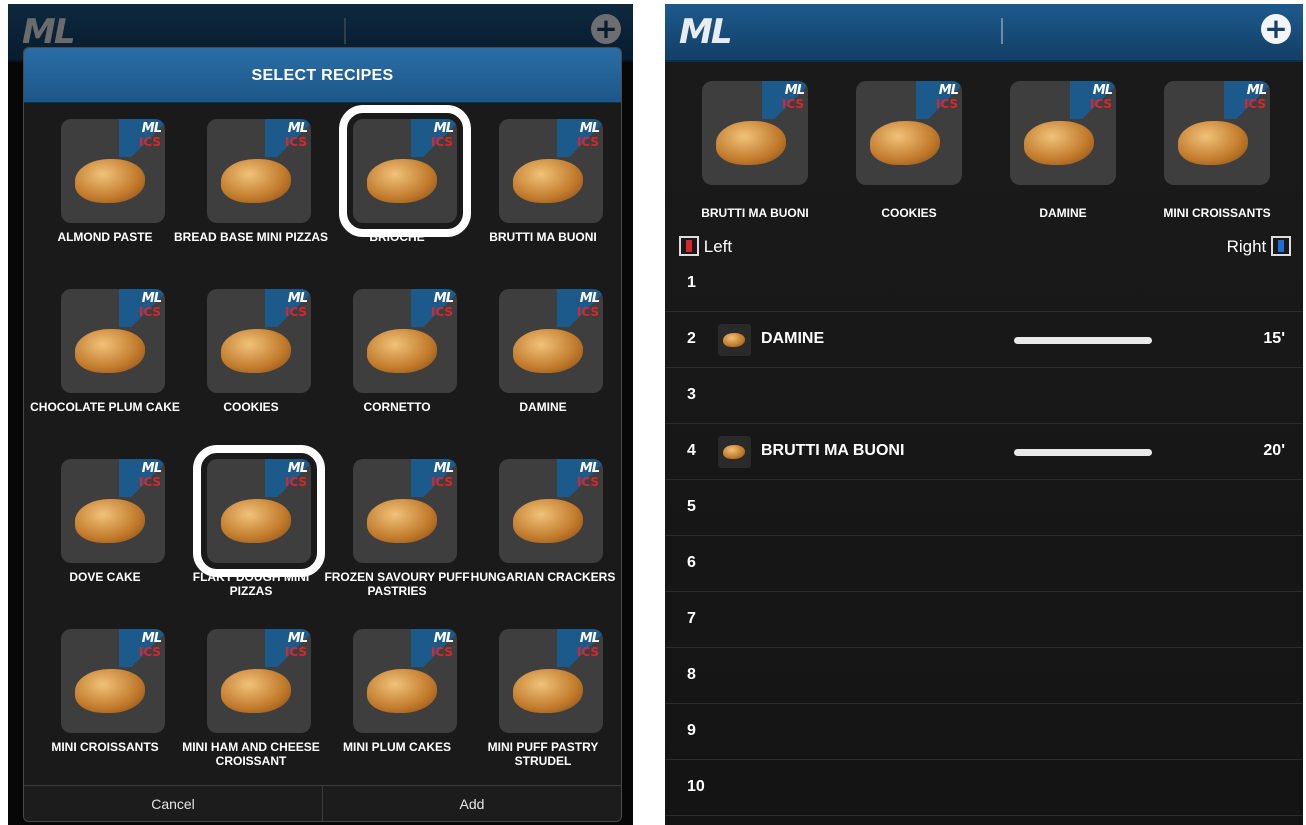 This screenshot has width=1306, height=825. What do you see at coordinates (984, 676) in the screenshot?
I see `tray-row: 8` at bounding box center [984, 676].